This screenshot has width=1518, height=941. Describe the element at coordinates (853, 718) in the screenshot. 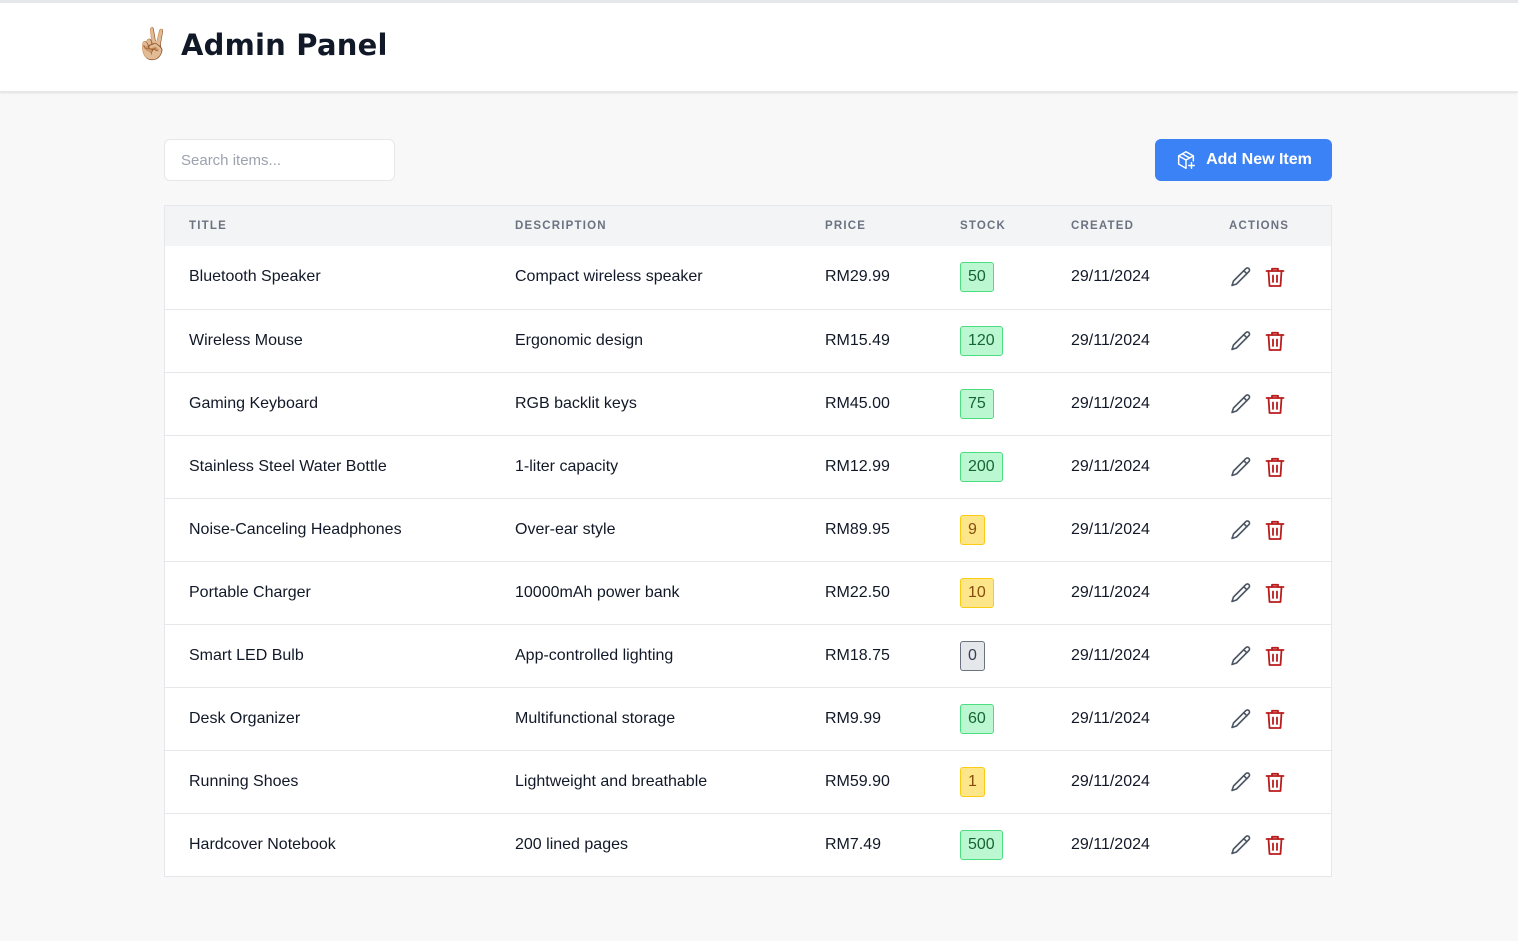

I see `cell-price: RM9.99` at that location.